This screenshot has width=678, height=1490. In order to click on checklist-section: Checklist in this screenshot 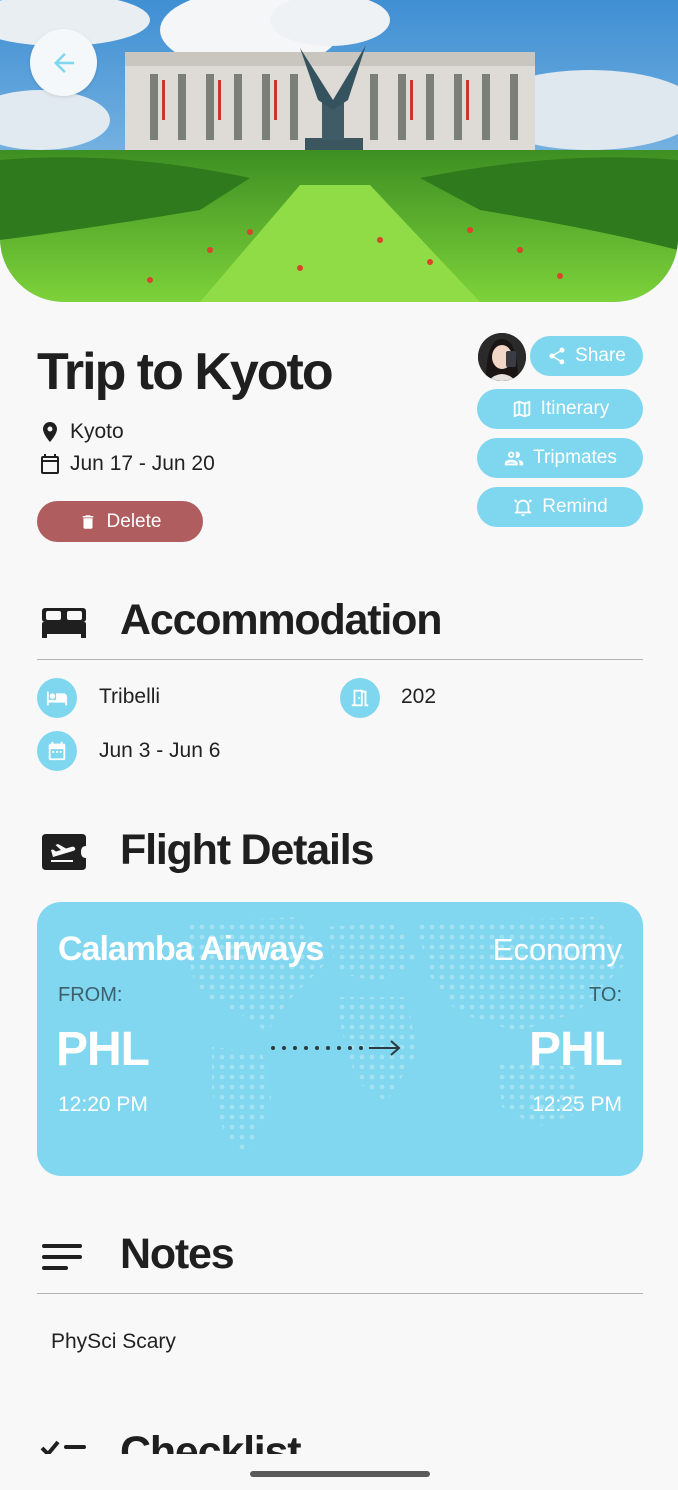, I will do `click(339, 1432)`.